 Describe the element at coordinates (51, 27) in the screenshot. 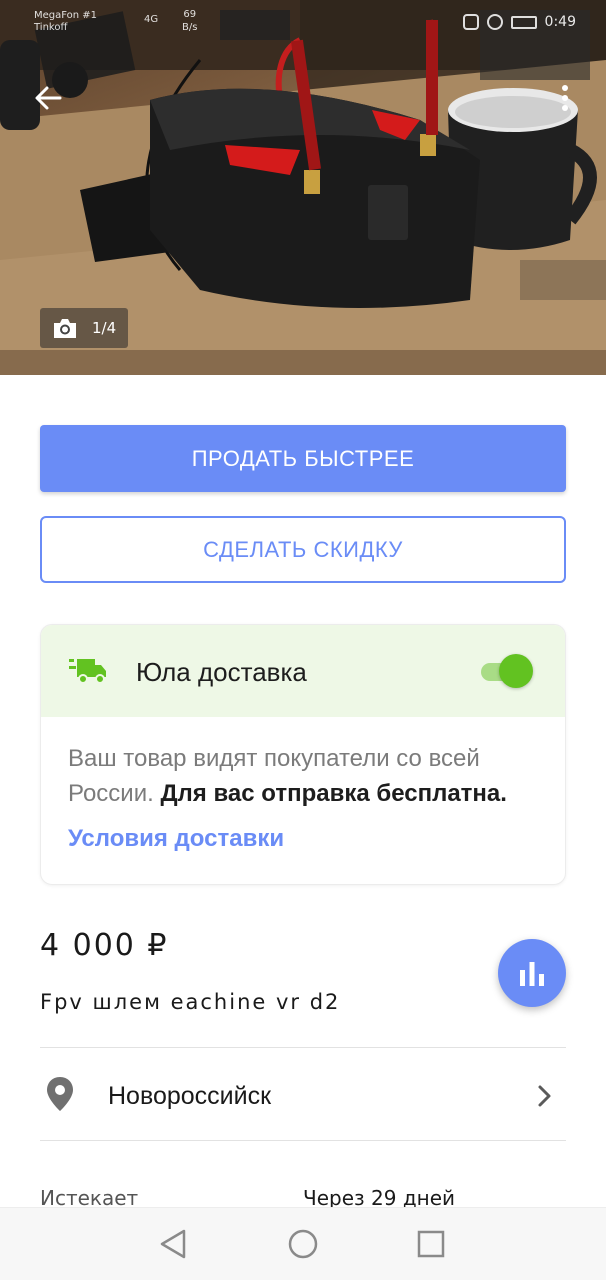

I see `carrier-2: Tinkoff` at that location.